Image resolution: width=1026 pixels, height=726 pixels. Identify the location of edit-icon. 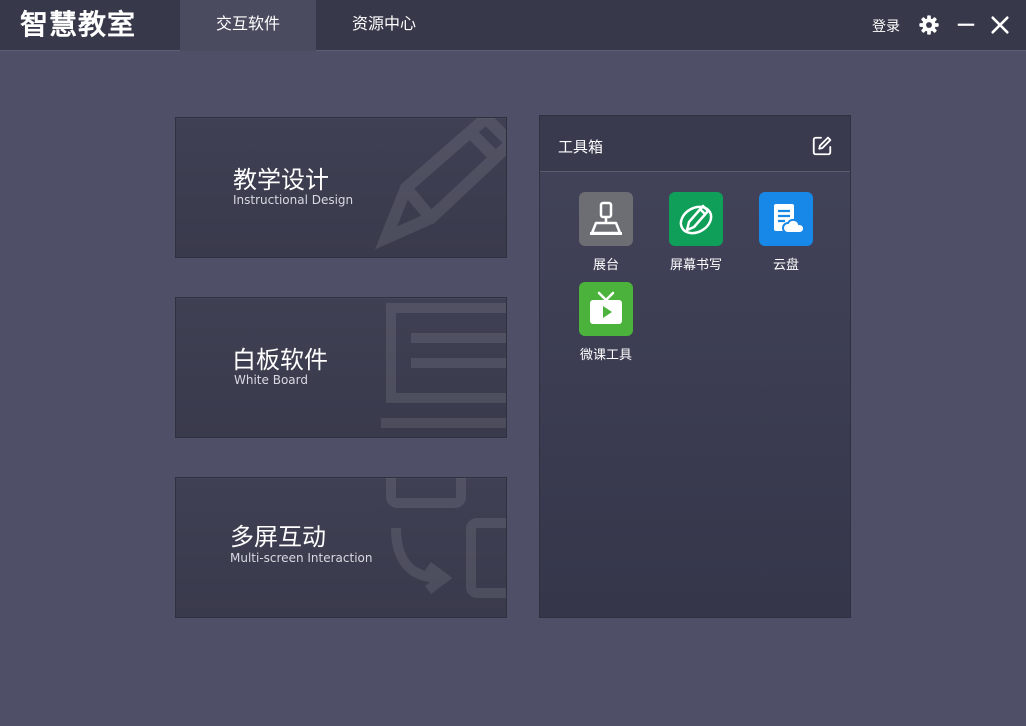
(822, 146).